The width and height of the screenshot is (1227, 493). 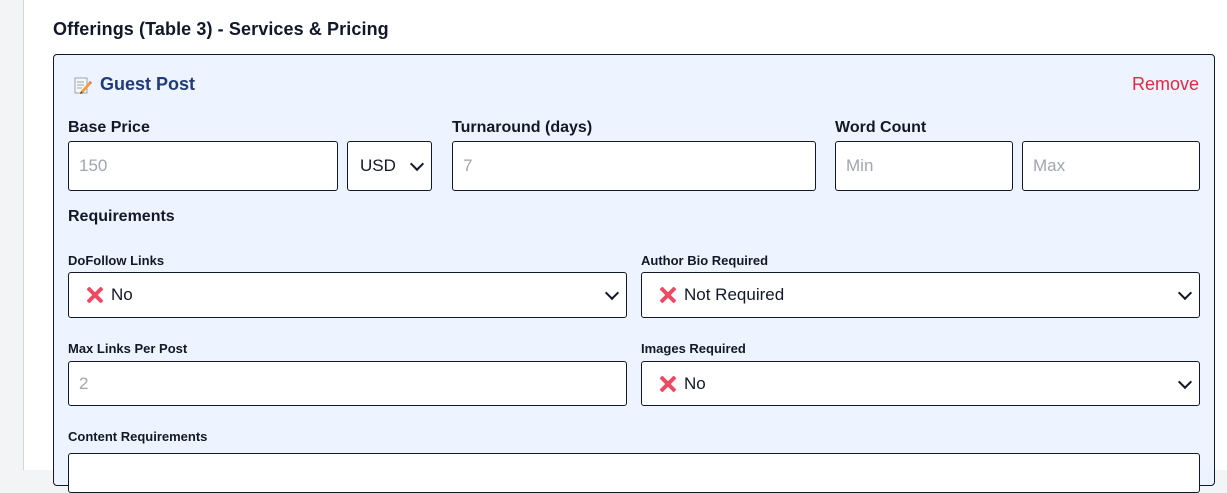 What do you see at coordinates (1111, 166) in the screenshot?
I see `word-count-max-input: Max` at bounding box center [1111, 166].